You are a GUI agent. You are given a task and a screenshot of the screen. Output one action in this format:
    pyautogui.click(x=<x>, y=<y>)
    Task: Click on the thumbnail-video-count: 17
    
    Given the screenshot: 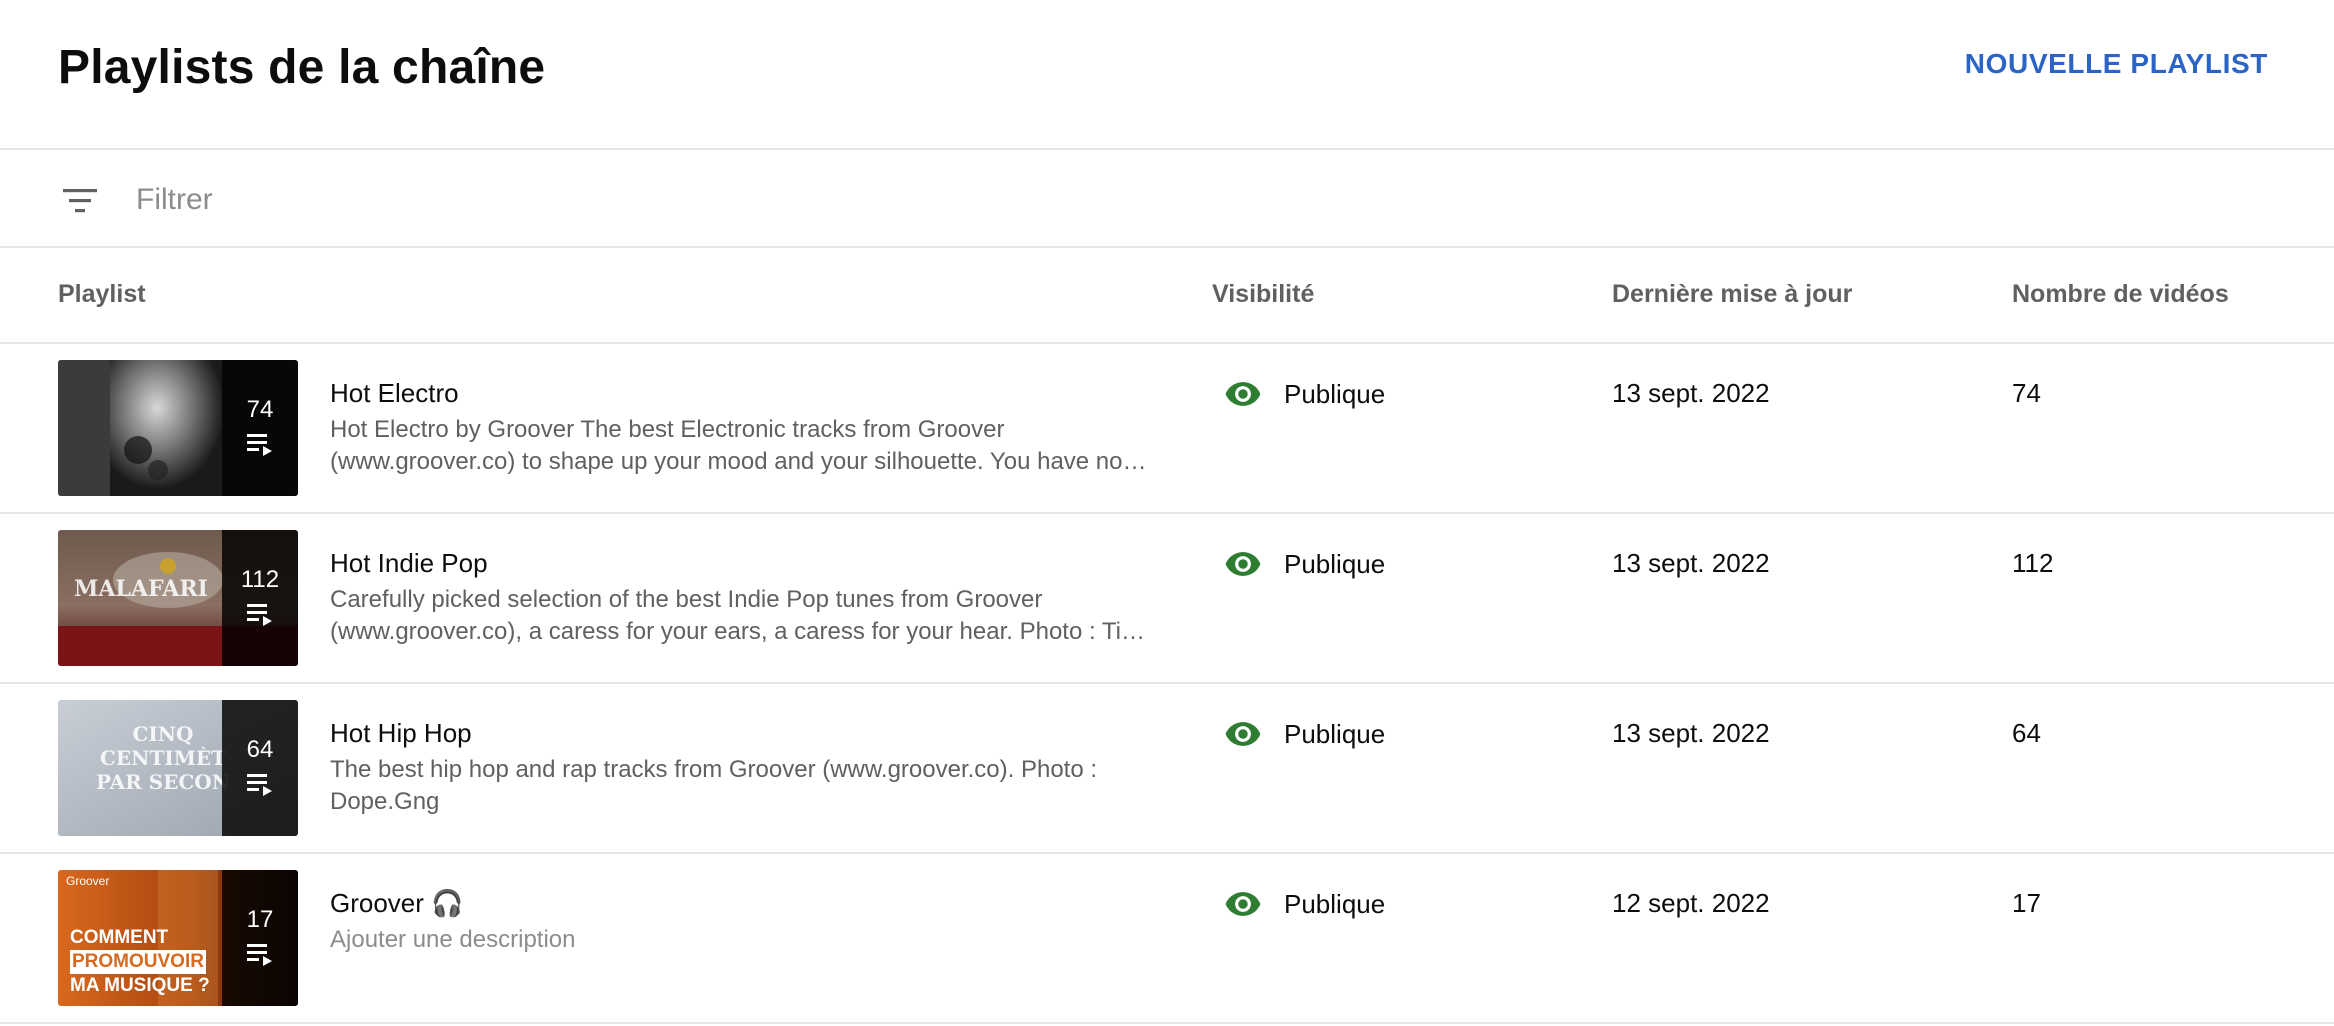 What is the action you would take?
    pyautogui.click(x=260, y=919)
    